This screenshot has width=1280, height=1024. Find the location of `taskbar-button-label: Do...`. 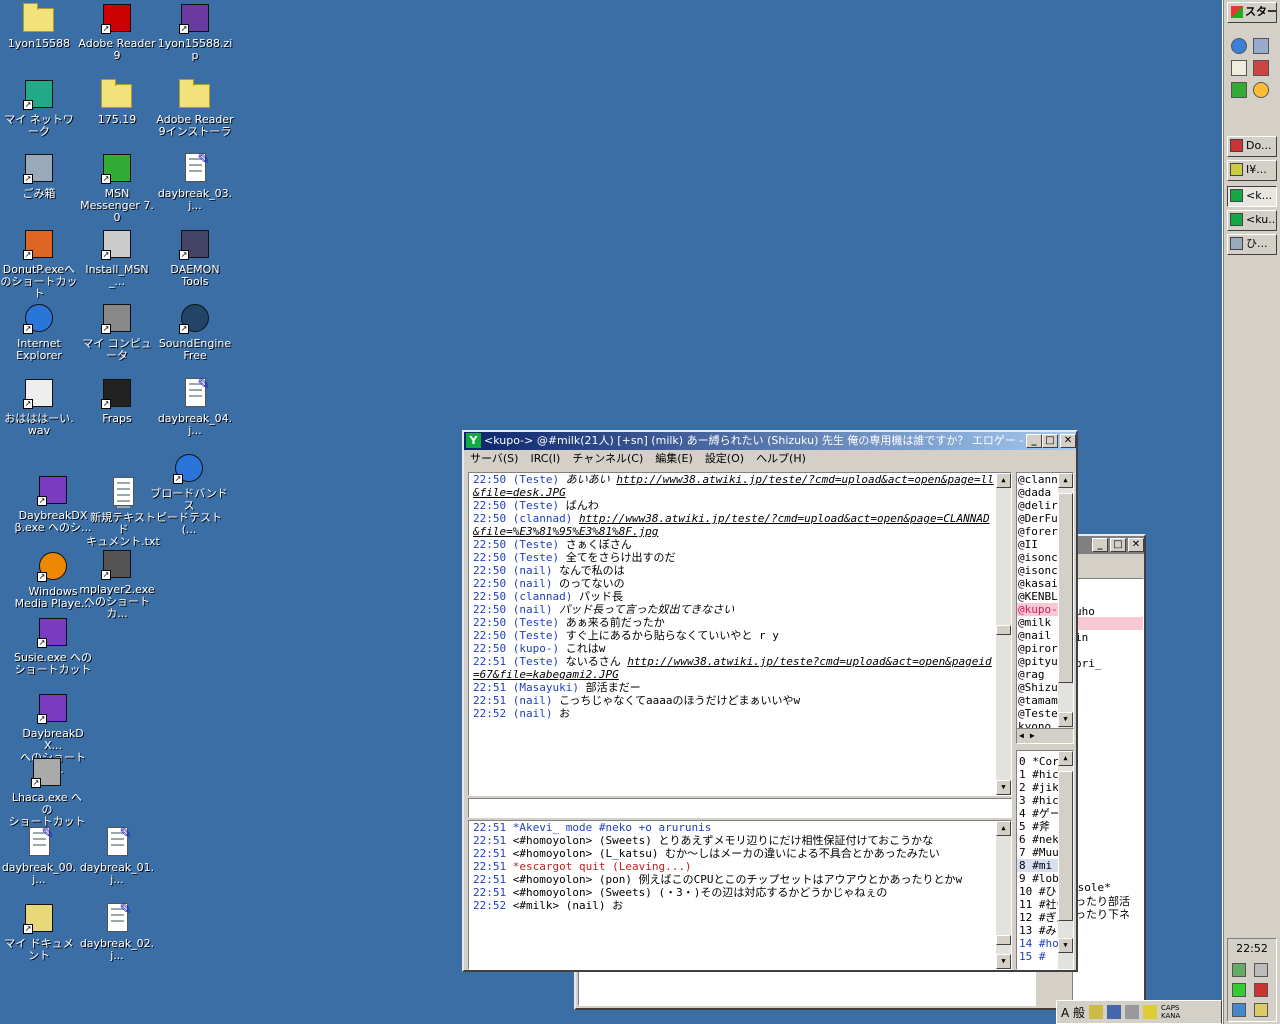

taskbar-button-label: Do... is located at coordinates (1259, 145).